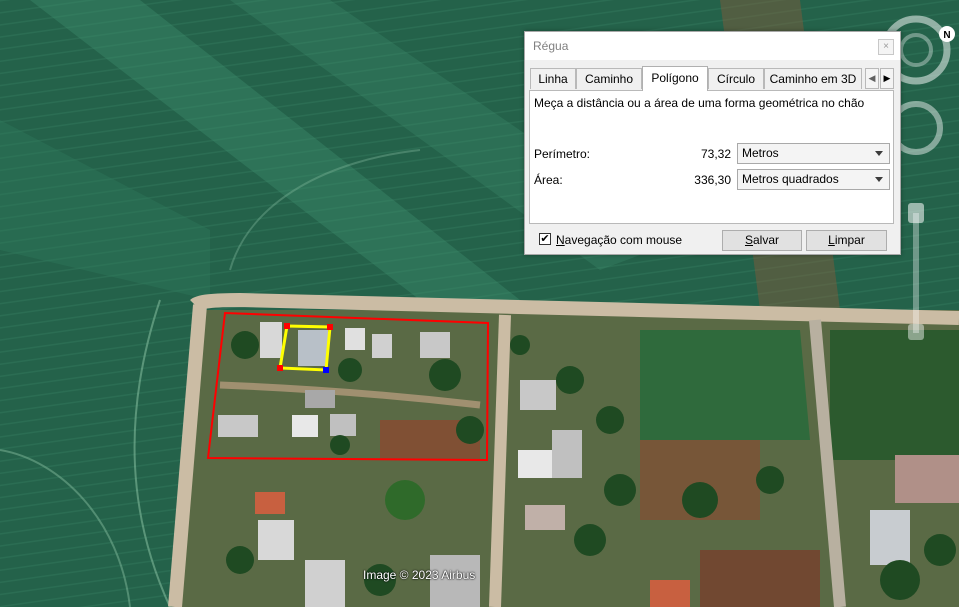 This screenshot has width=959, height=607. I want to click on tab-linha: Linha, so click(553, 78).